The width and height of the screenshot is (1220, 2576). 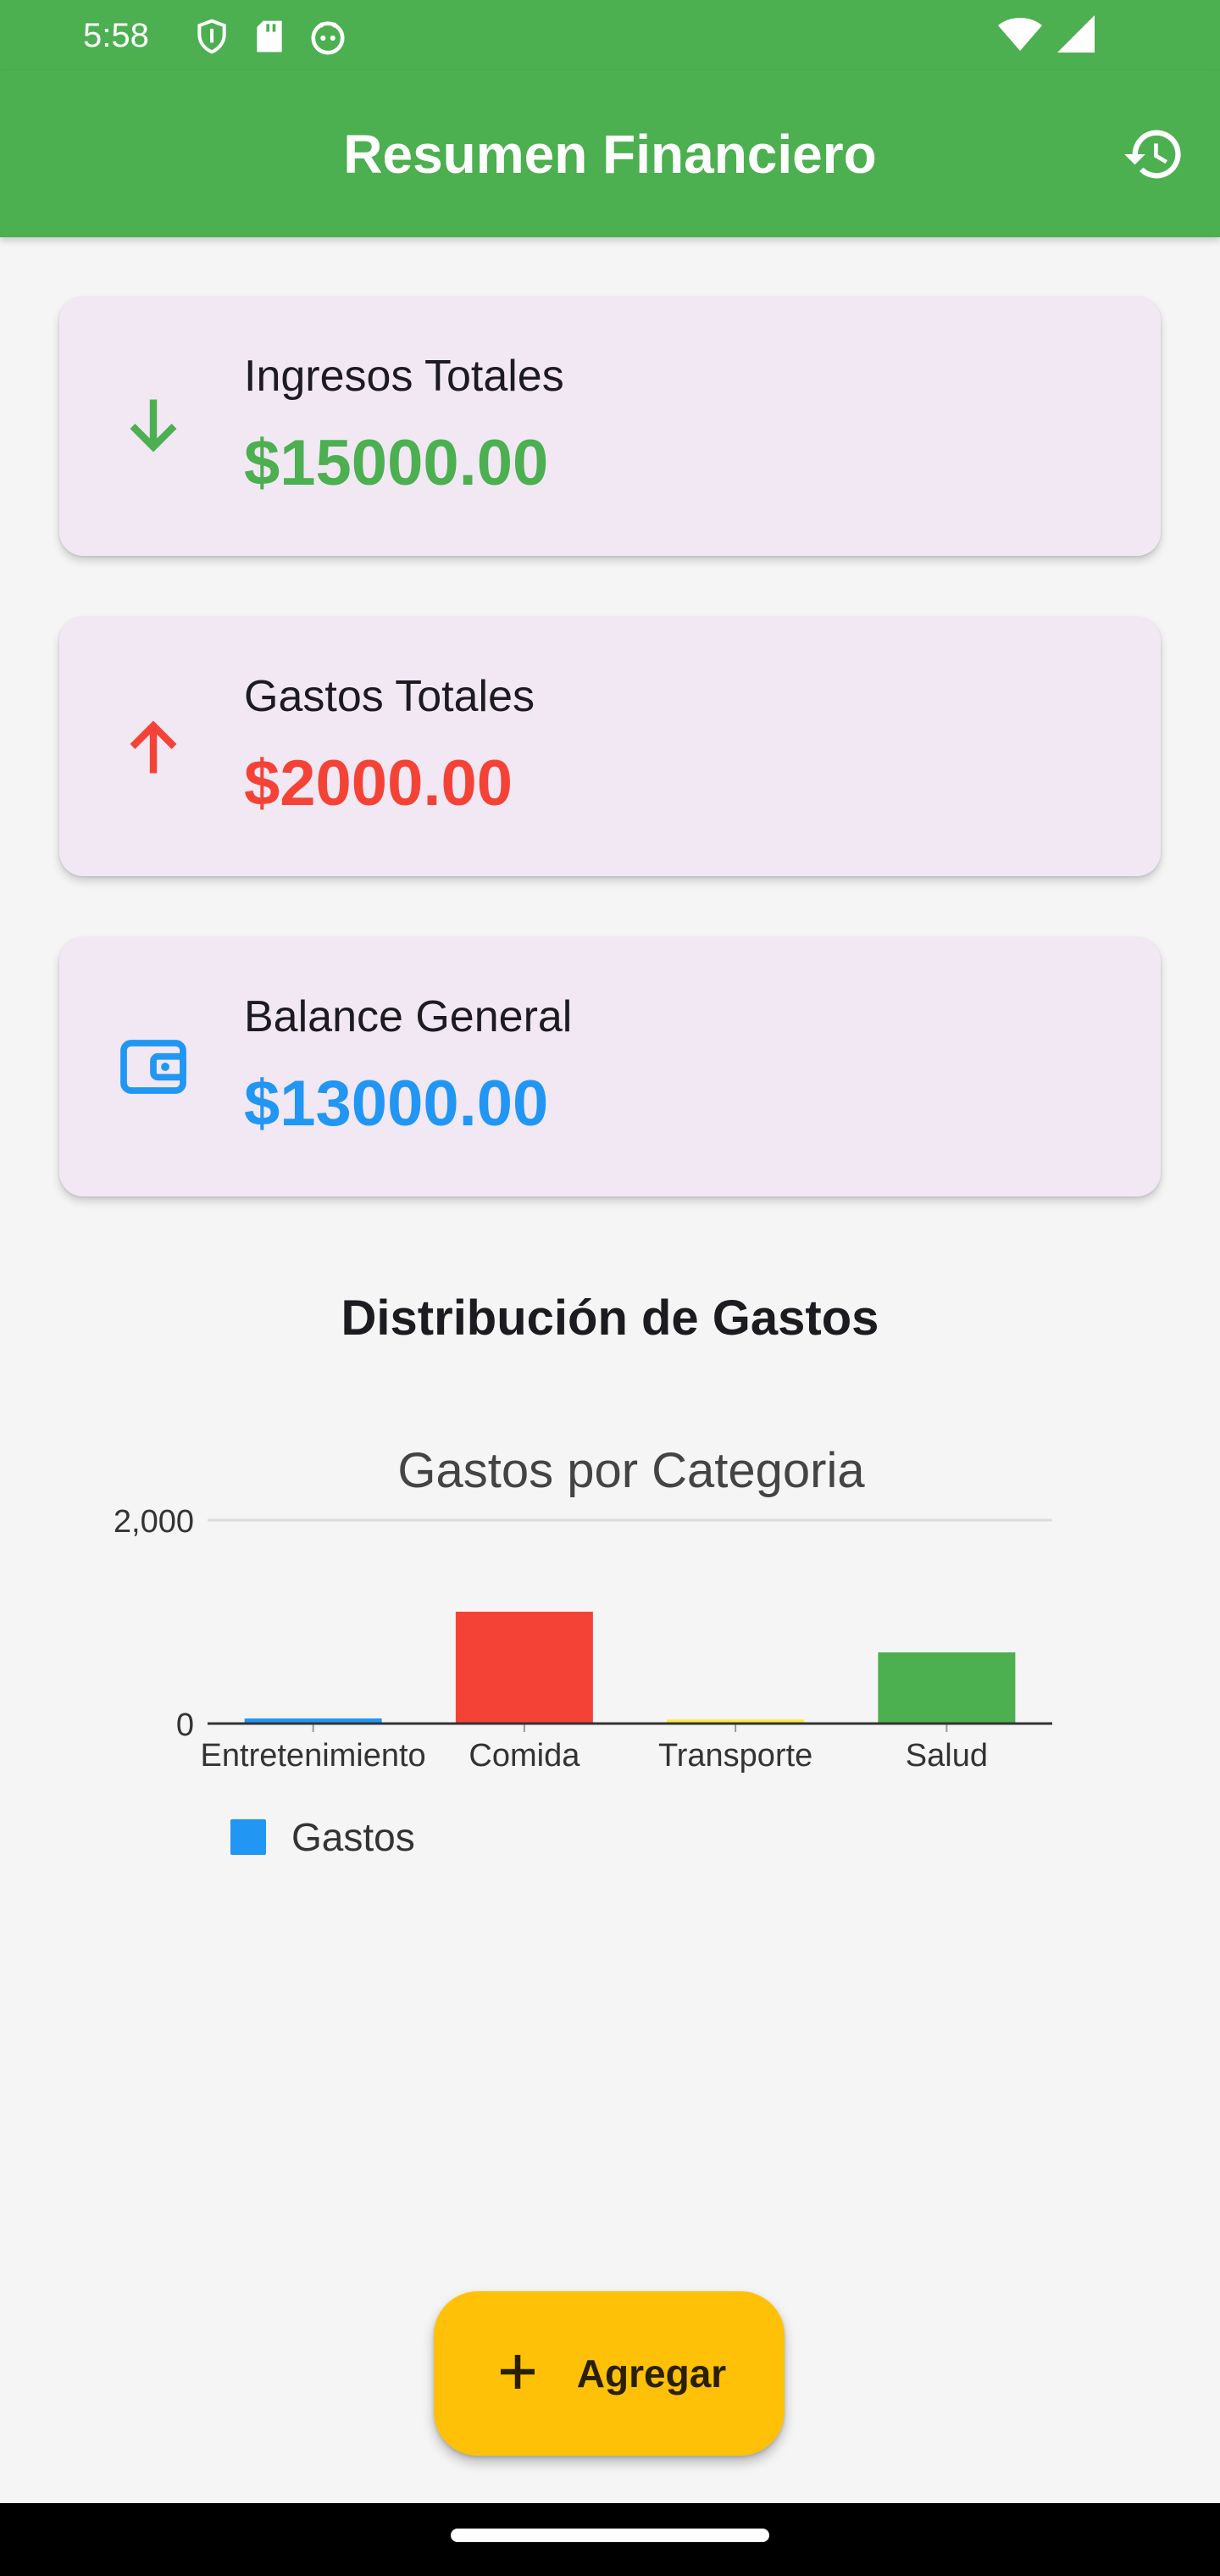 What do you see at coordinates (1076, 36) in the screenshot?
I see `cellular-signal-icon` at bounding box center [1076, 36].